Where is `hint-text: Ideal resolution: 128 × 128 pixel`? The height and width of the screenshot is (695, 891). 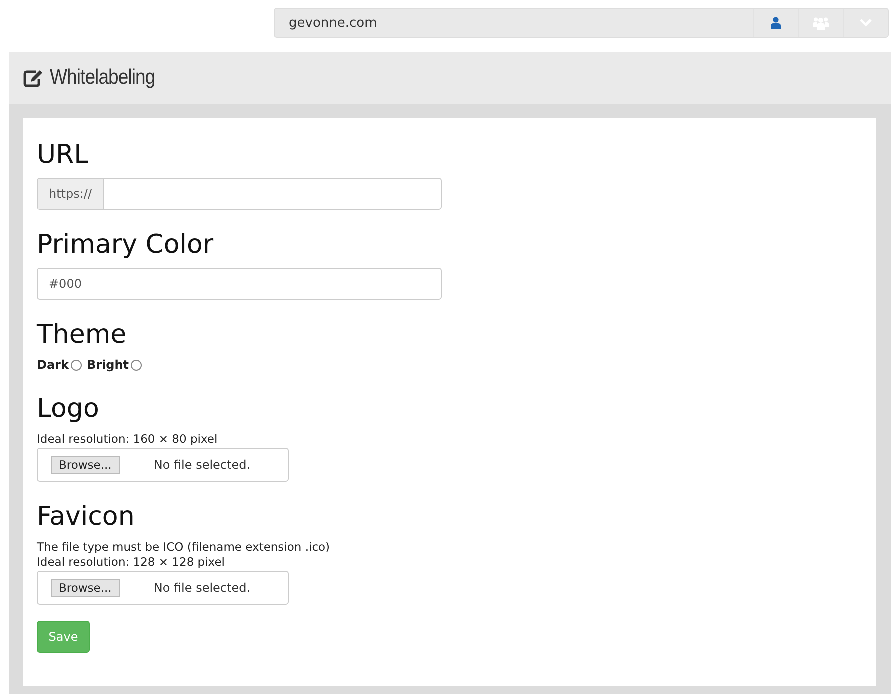 hint-text: Ideal resolution: 128 × 128 pixel is located at coordinates (131, 562).